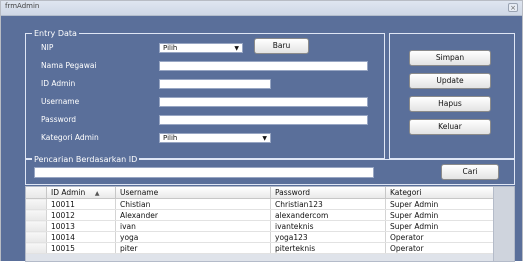 Image resolution: width=523 pixels, height=262 pixels. I want to click on password-field, so click(263, 120).